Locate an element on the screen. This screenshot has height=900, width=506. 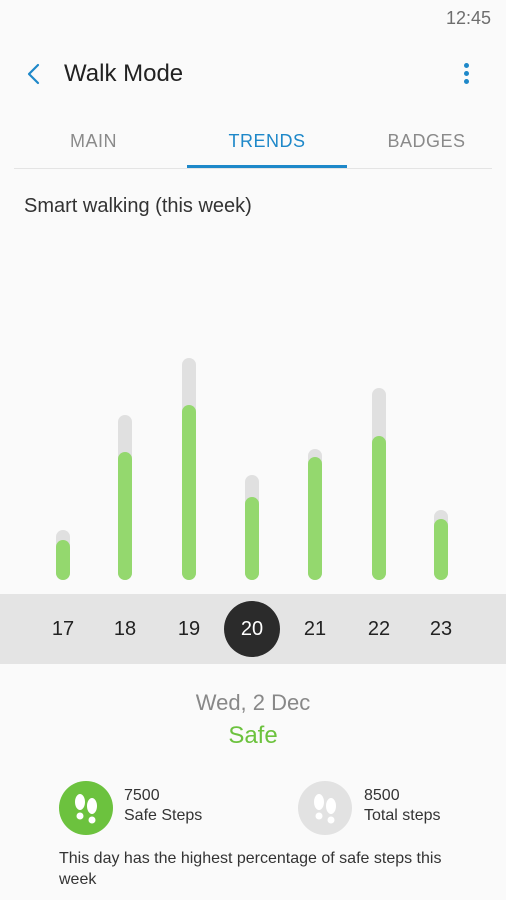
total-steps-footprints-icon is located at coordinates (325, 808).